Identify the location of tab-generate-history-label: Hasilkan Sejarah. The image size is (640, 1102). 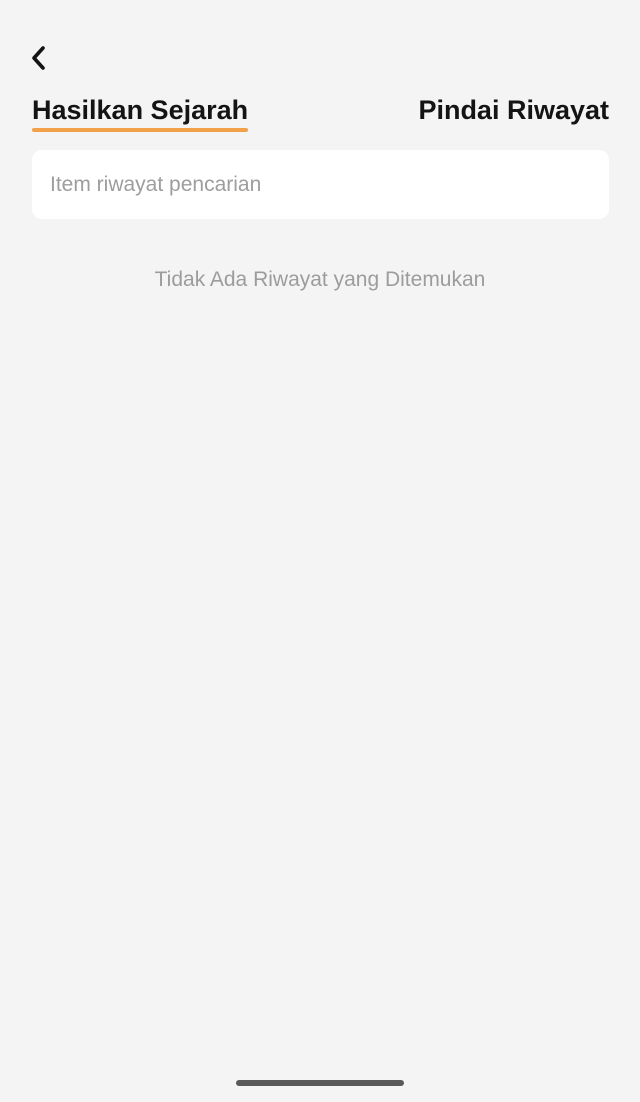
(140, 110).